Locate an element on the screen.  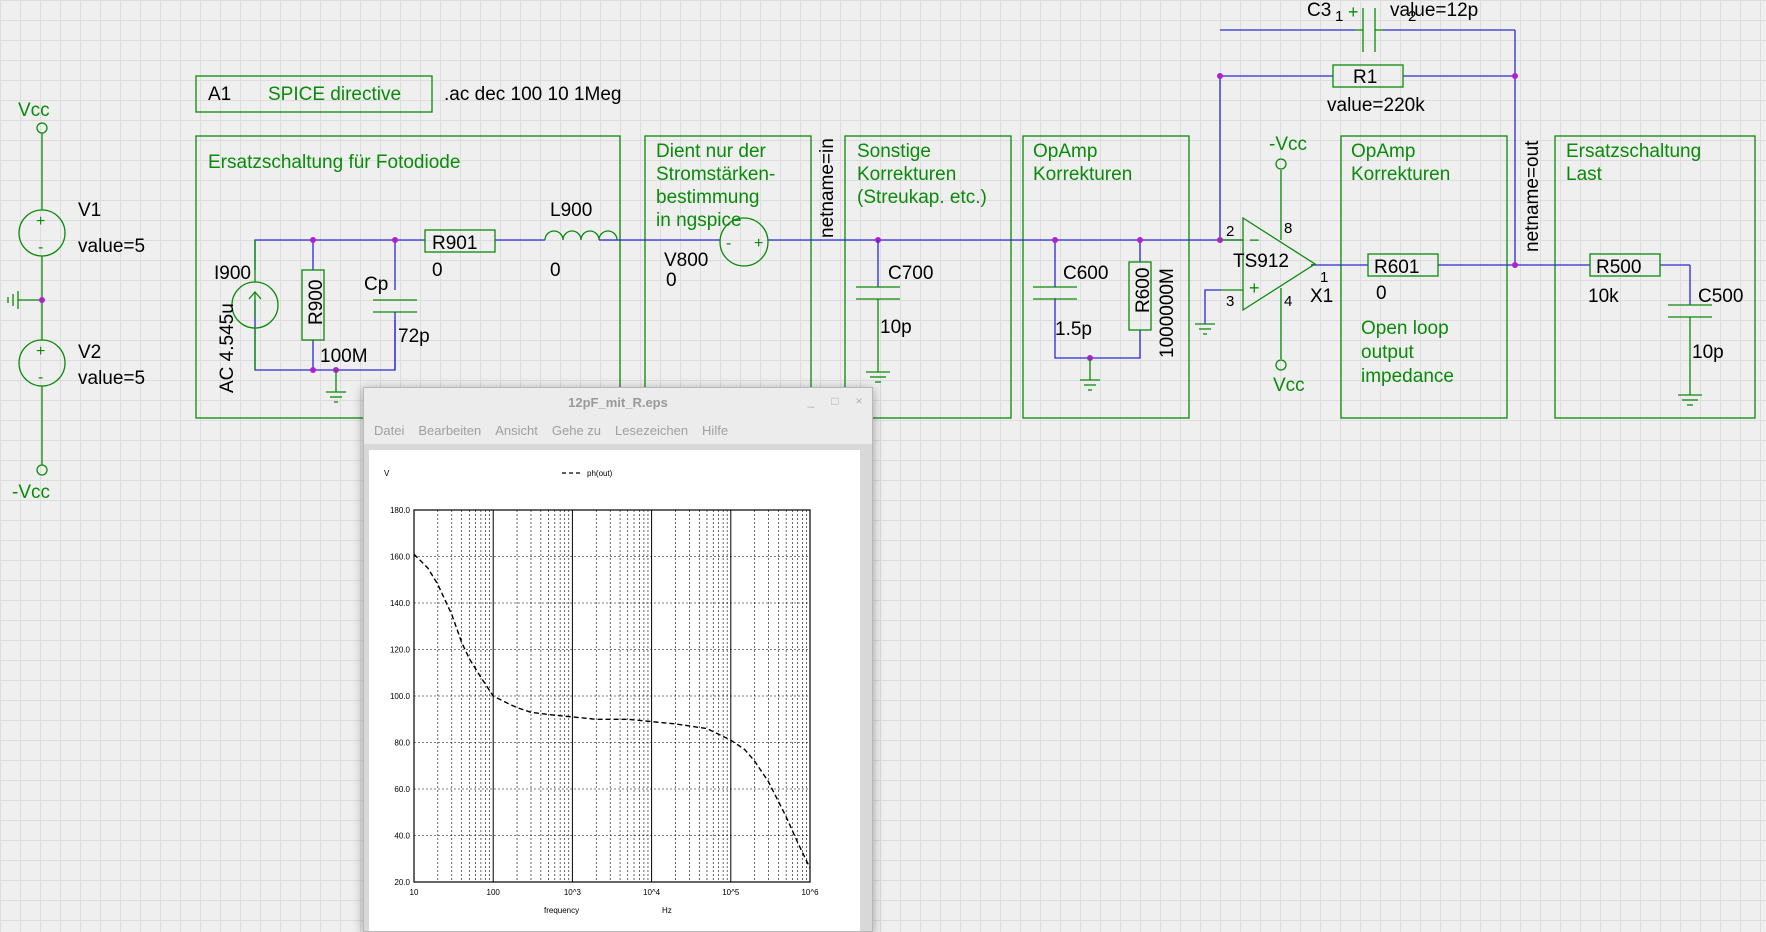
opamp-vpos-label: Vcc is located at coordinates (1289, 385).